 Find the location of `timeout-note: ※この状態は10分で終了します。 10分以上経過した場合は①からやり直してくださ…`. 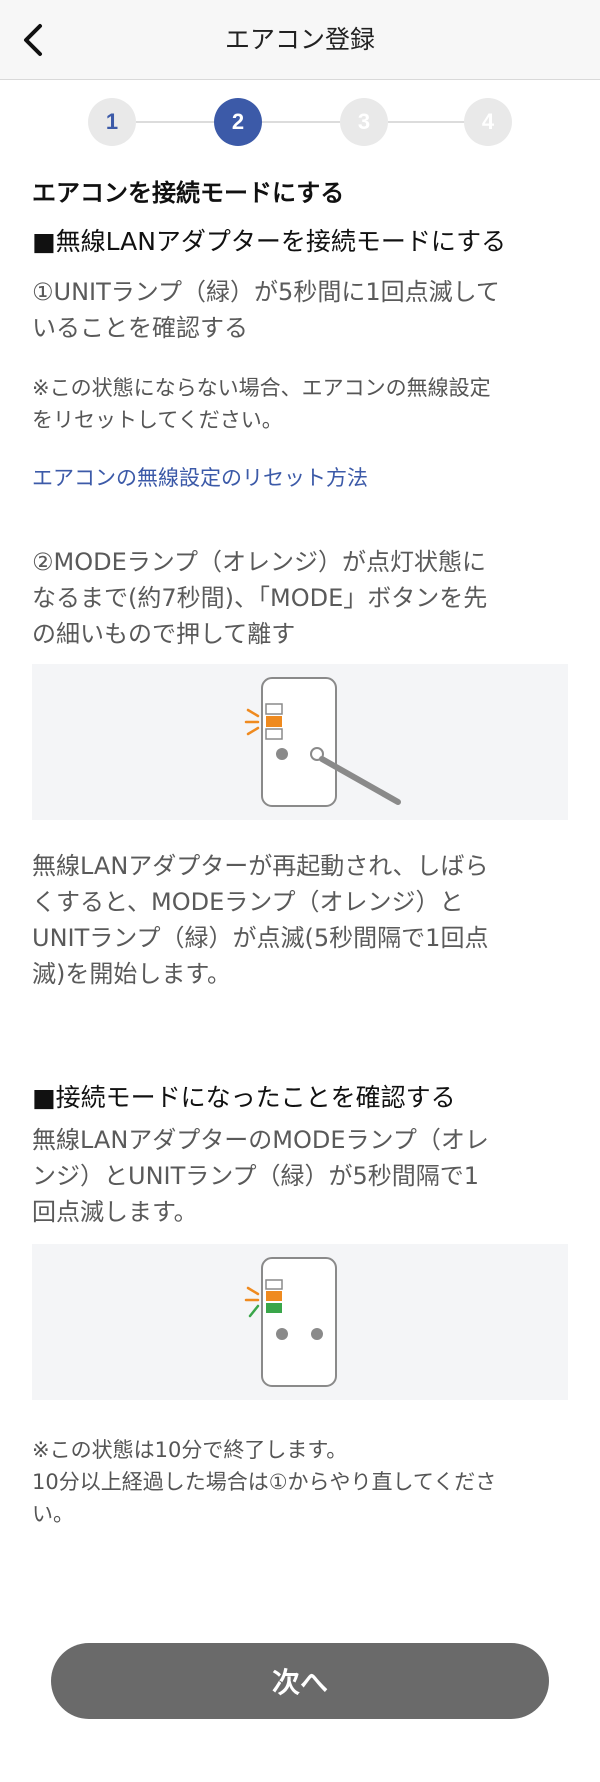

timeout-note: ※この状態は10分で終了します。 10分以上経過した場合は①からやり直してくださ… is located at coordinates (302, 1482).